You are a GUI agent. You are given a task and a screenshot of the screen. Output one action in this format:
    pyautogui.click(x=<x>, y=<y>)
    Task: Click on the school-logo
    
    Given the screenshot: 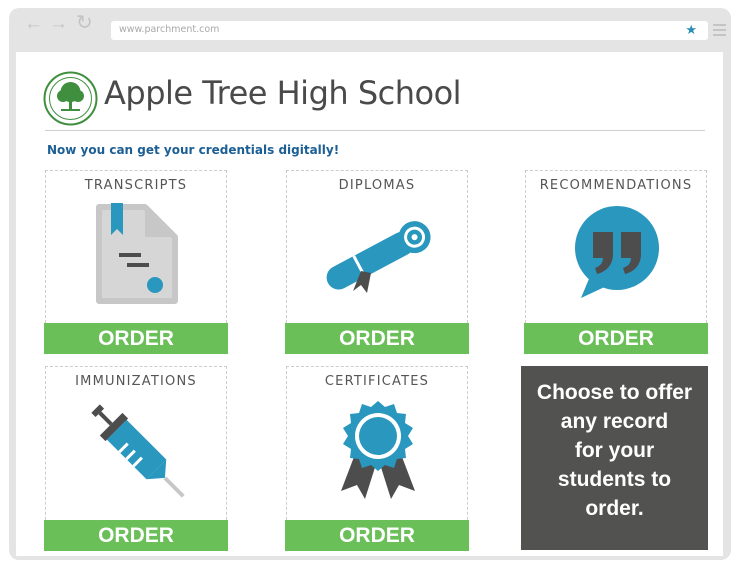 What is the action you would take?
    pyautogui.click(x=70, y=98)
    